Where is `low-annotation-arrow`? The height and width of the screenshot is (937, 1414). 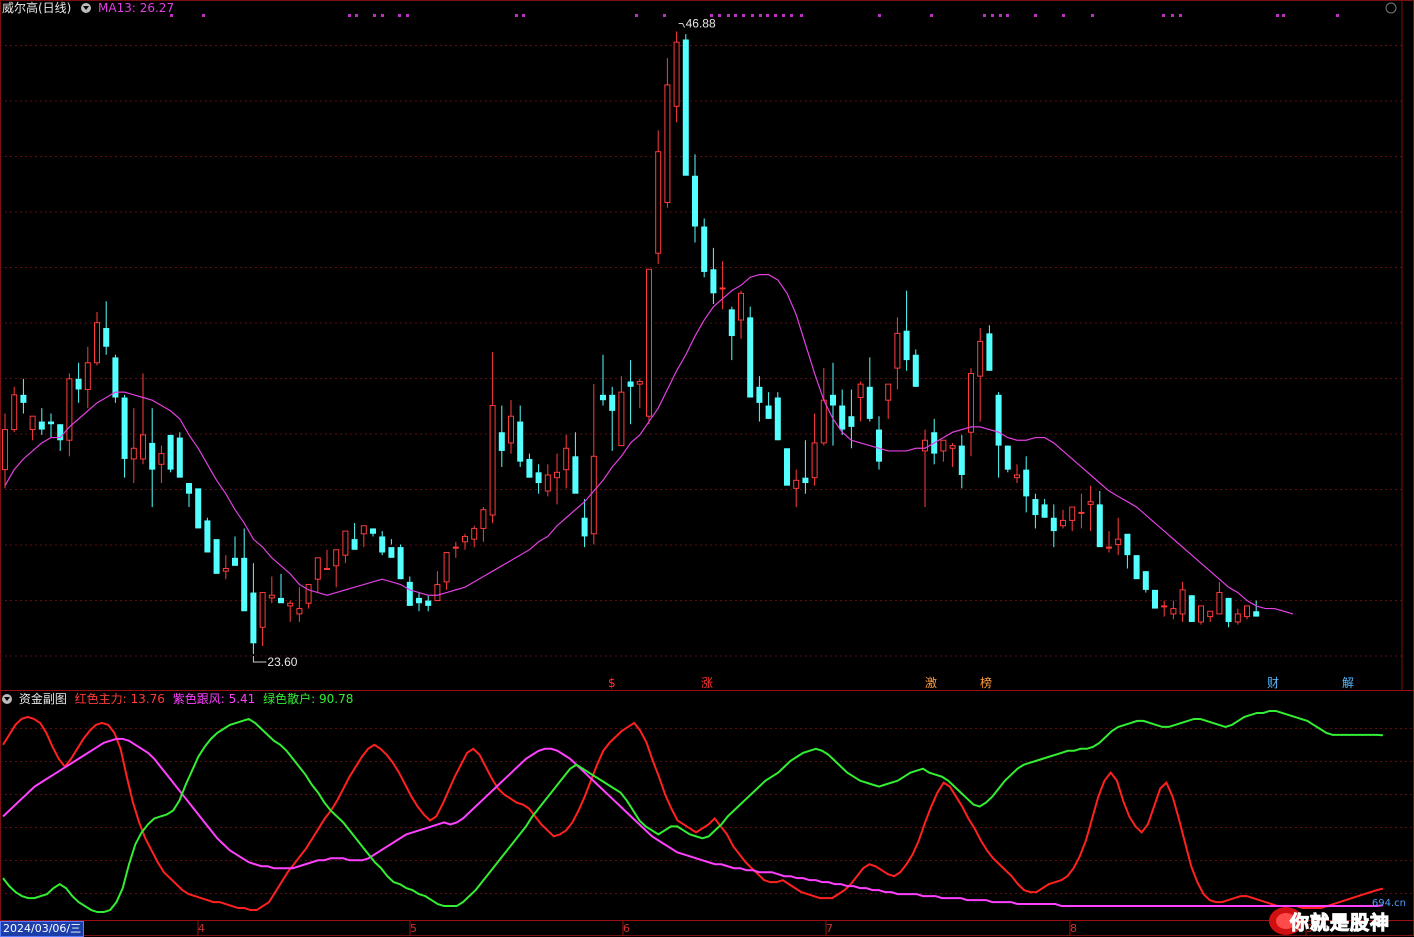 low-annotation-arrow is located at coordinates (259, 659).